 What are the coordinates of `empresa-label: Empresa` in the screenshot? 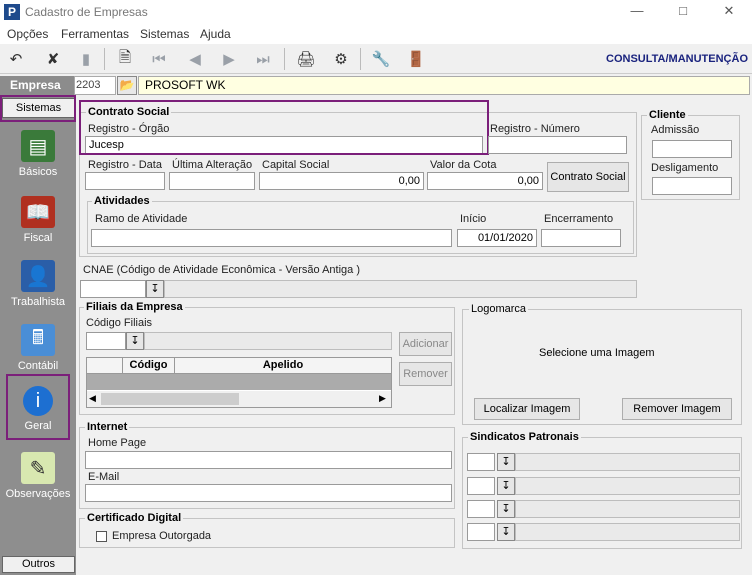 It's located at (37, 85).